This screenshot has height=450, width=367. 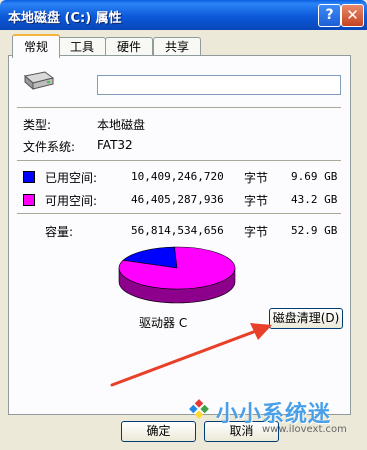 I want to click on tab-tools: 工具, so click(x=82, y=46).